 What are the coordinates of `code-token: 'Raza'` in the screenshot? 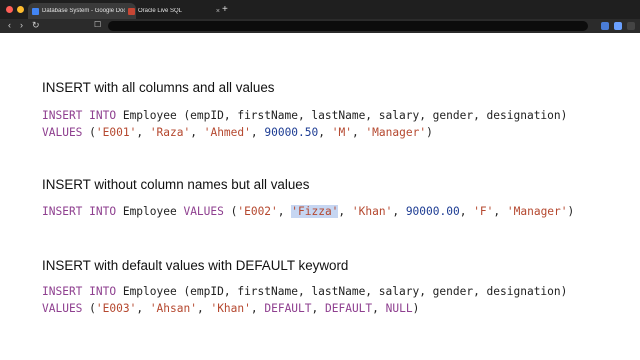 It's located at (170, 132).